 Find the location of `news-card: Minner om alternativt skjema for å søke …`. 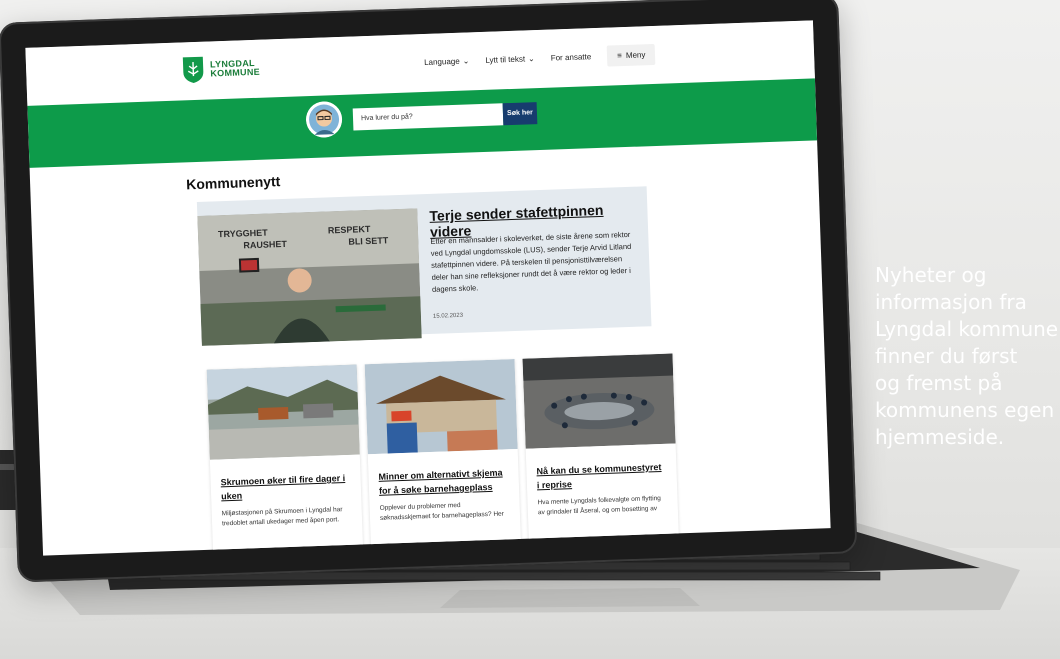

news-card: Minner om alternativt skjema for å søke … is located at coordinates (443, 457).